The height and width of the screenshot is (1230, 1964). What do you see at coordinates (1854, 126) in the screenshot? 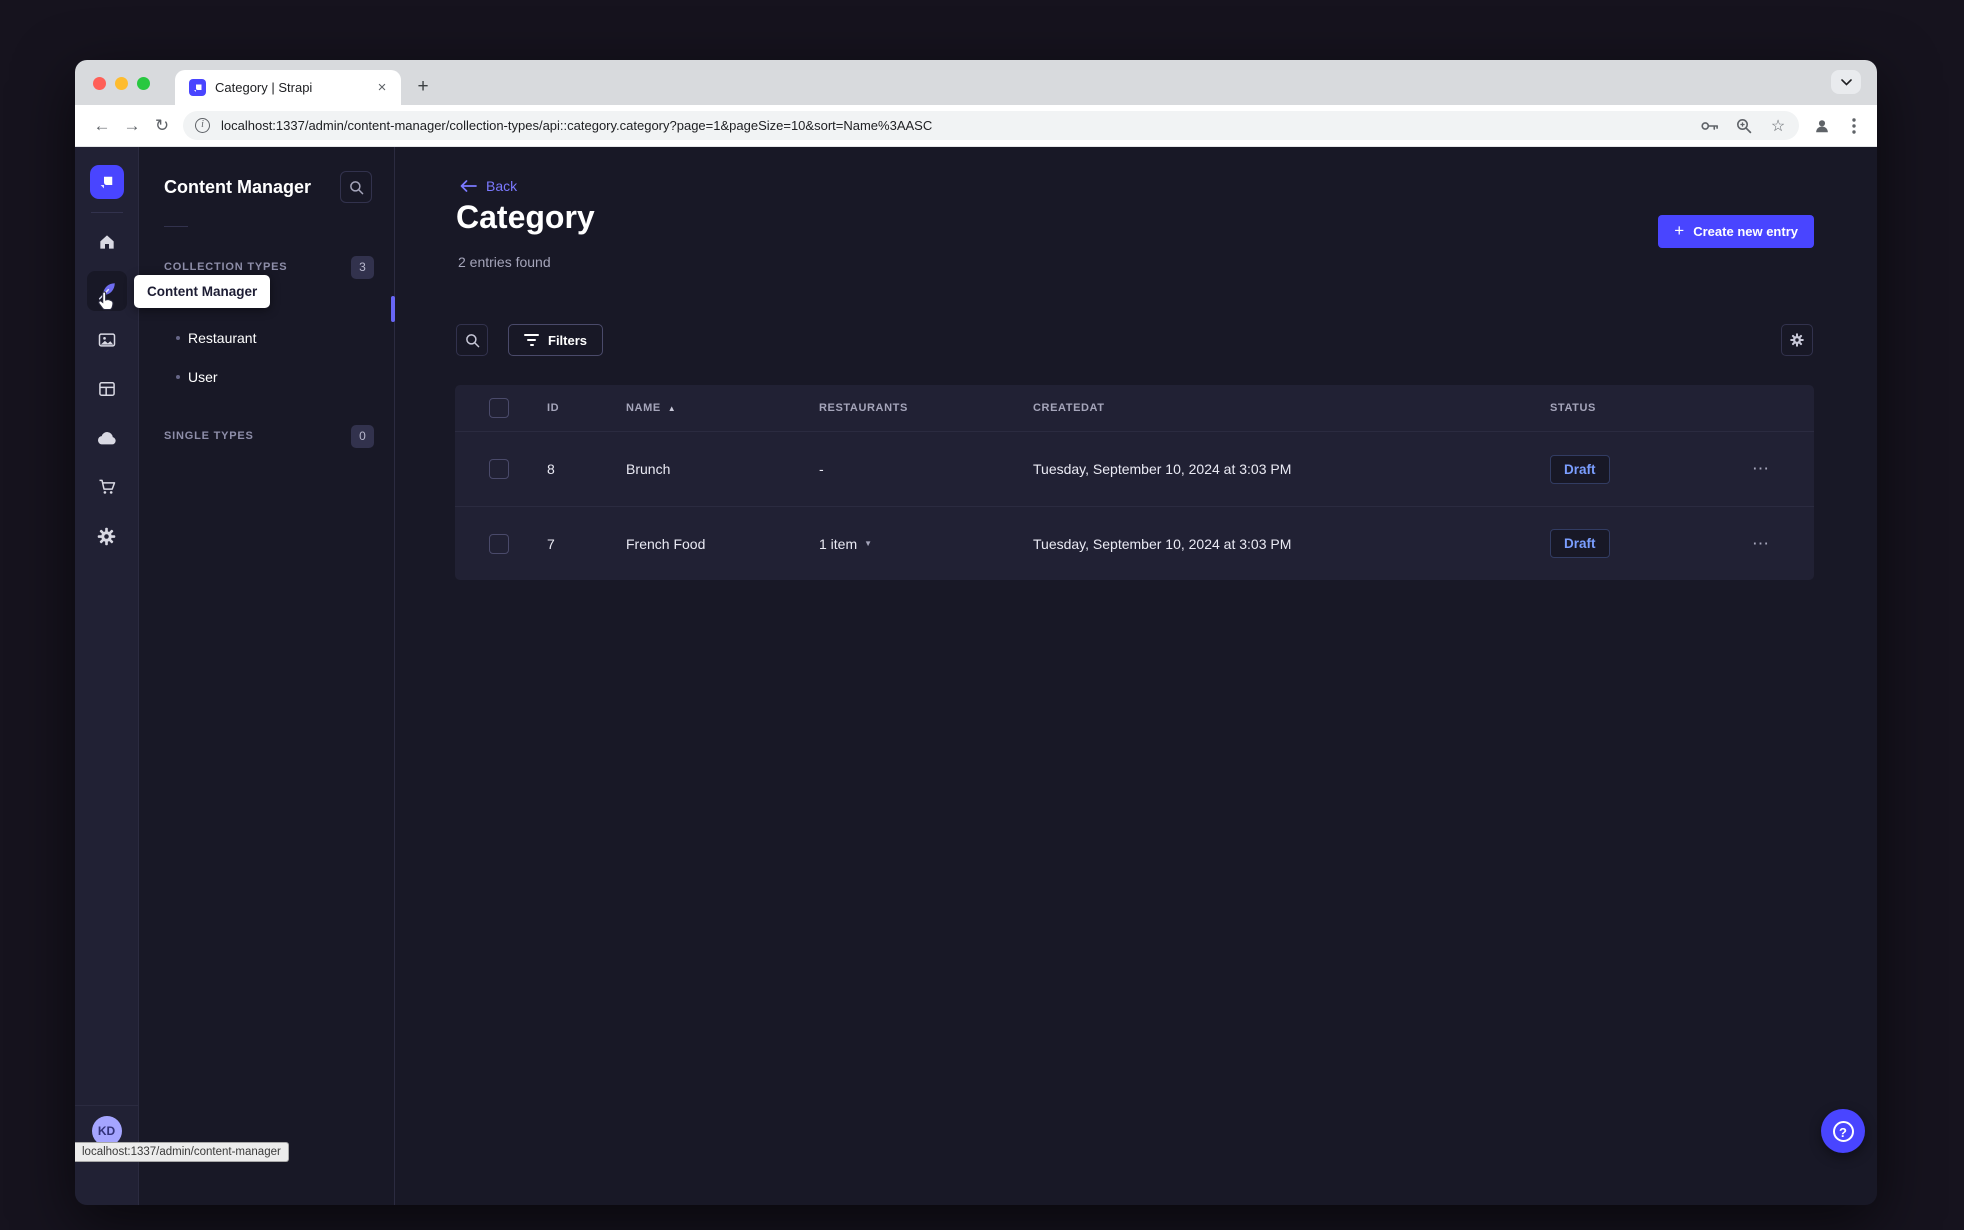
I see `browser-menu-icon` at bounding box center [1854, 126].